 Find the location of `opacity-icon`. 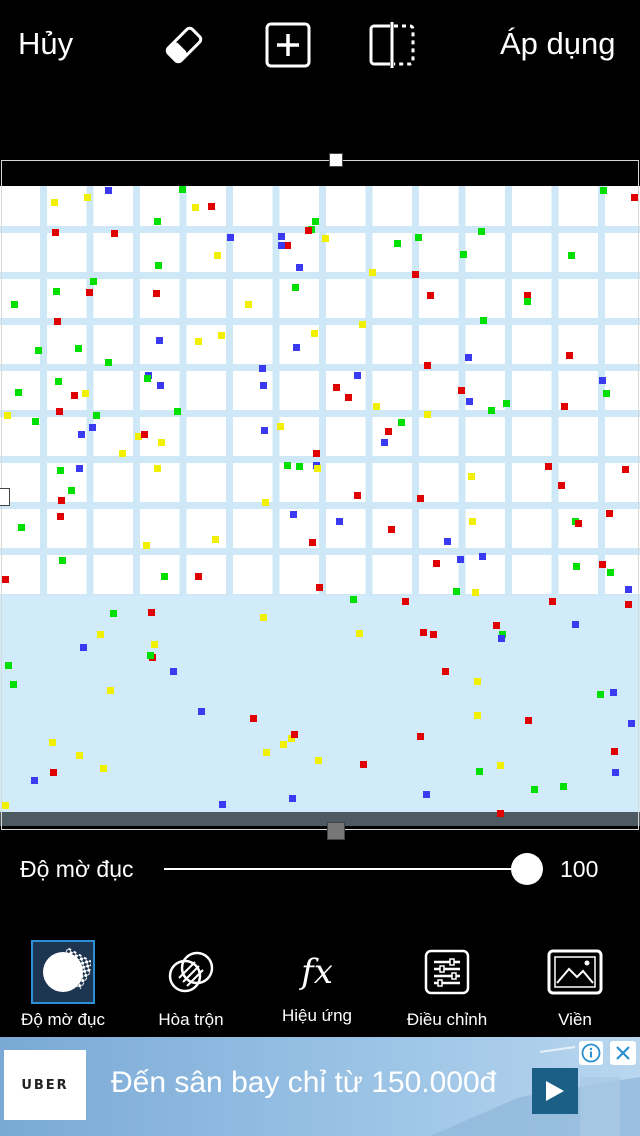

opacity-icon is located at coordinates (63, 972).